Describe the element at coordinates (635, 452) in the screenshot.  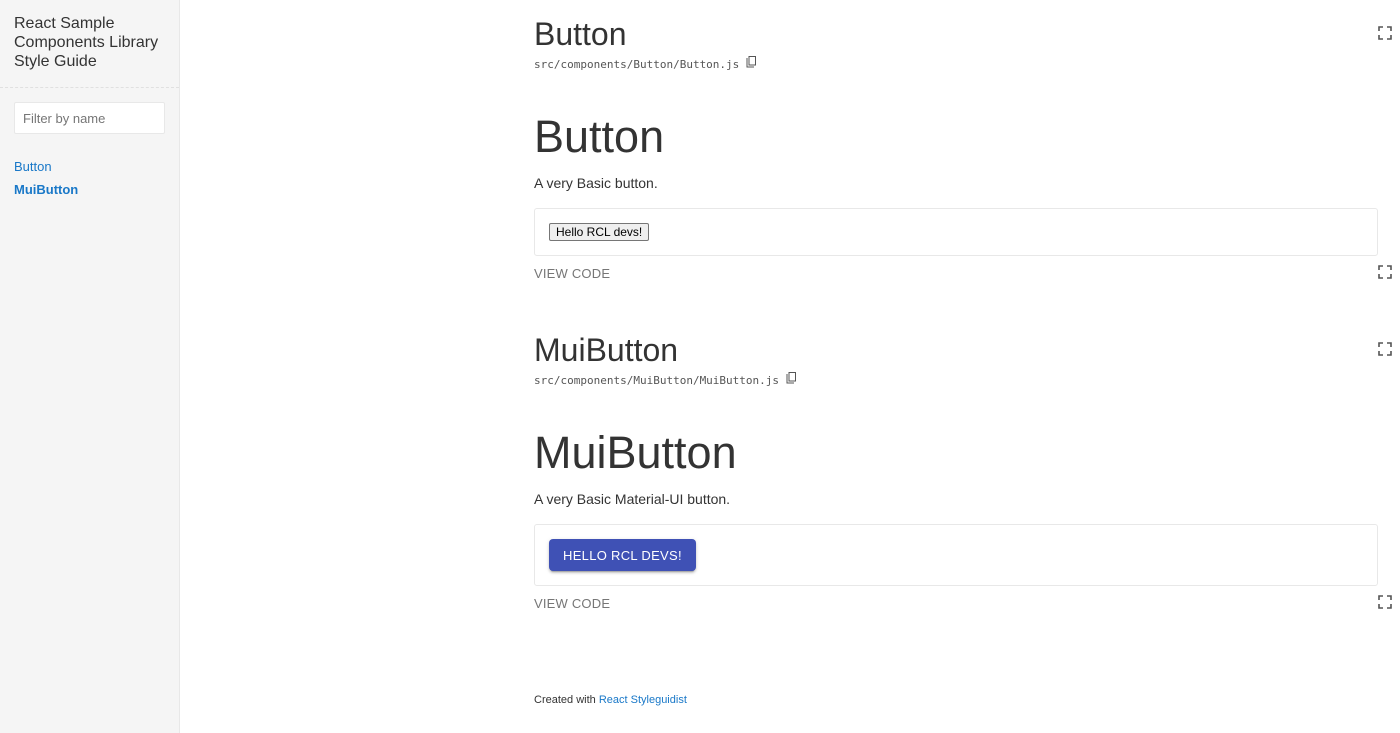
I see `doc-title: MuiButton` at that location.